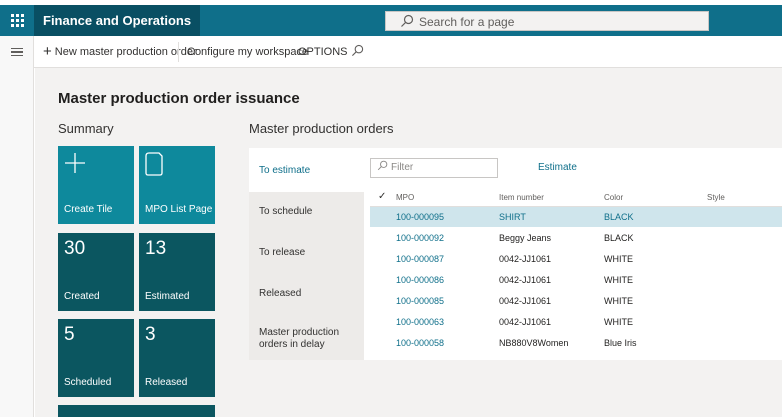 The height and width of the screenshot is (417, 782). Describe the element at coordinates (306, 170) in the screenshot. I see `tab-to-estimate: To estimate` at that location.